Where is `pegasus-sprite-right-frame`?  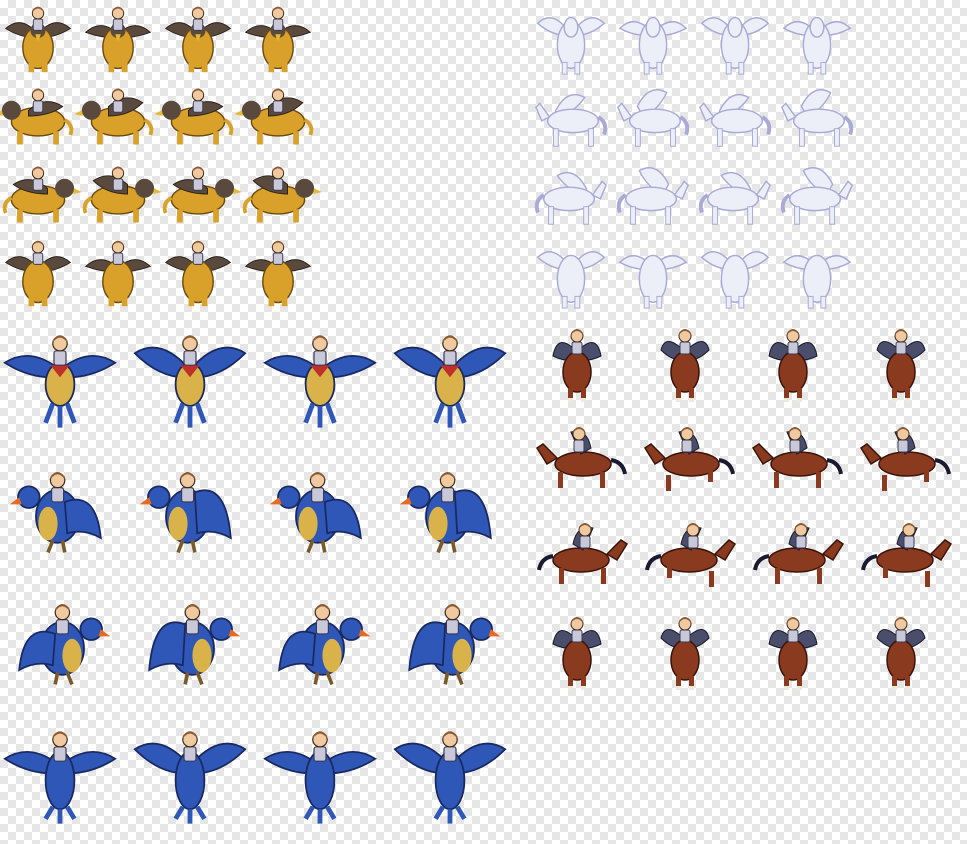
pegasus-sprite-right-frame is located at coordinates (571, 195).